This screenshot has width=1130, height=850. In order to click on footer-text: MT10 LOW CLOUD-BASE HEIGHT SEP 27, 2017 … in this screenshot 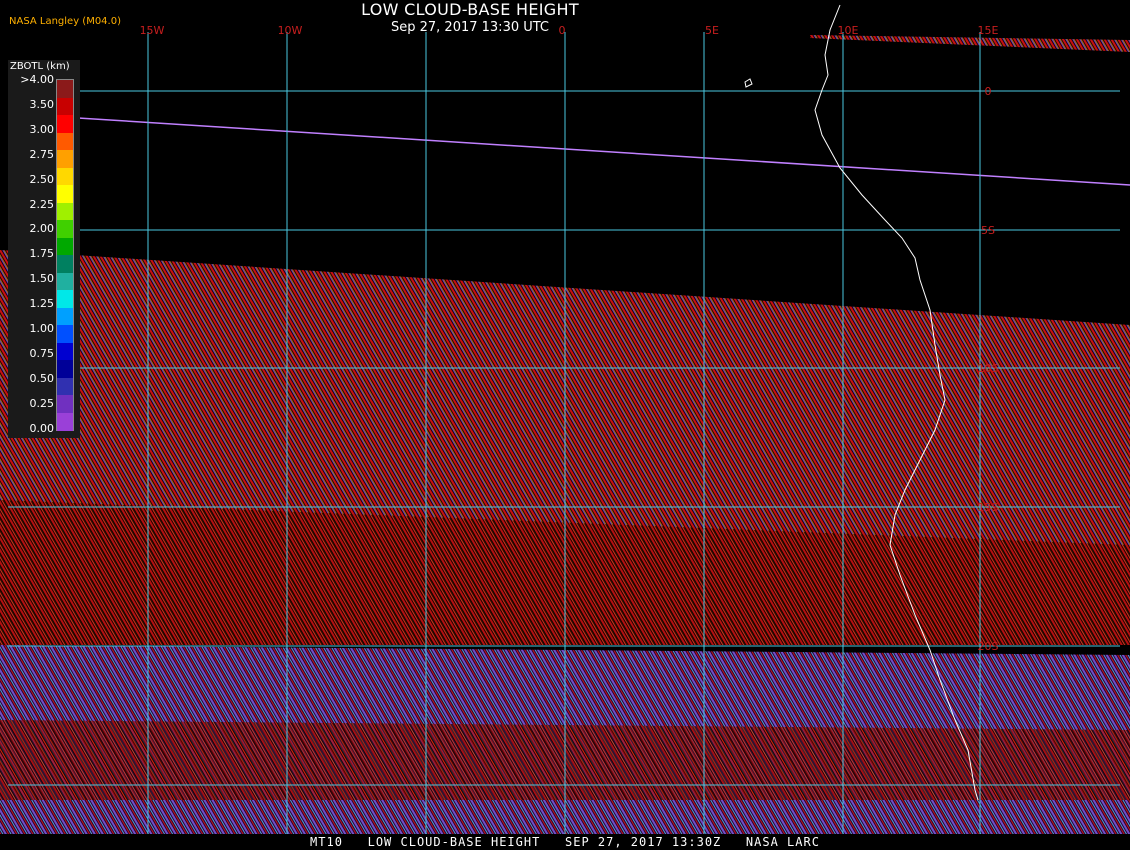, I will do `click(565, 842)`.